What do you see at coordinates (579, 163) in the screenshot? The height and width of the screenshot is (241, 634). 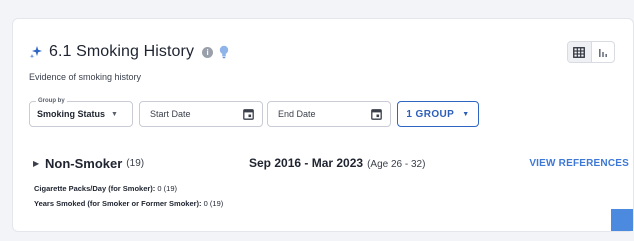 I see `view-references-link: VIEW REFERENCES` at bounding box center [579, 163].